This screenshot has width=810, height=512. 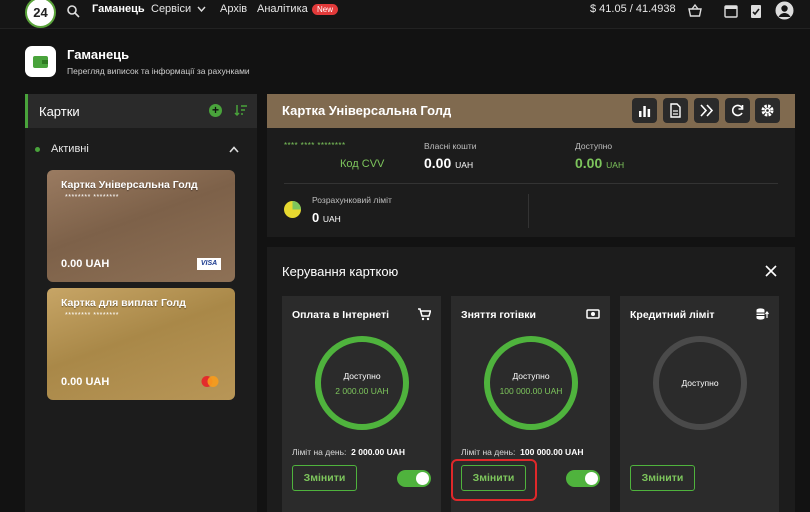 I want to click on statement-button, so click(x=675, y=110).